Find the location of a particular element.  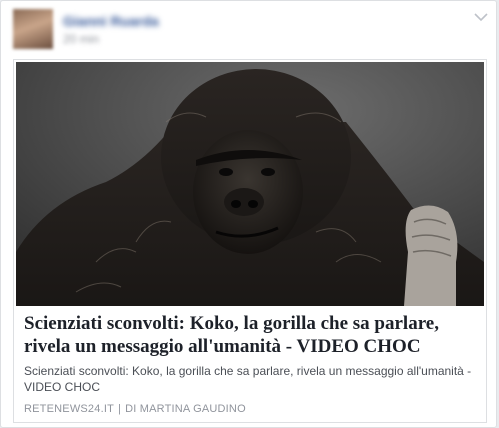

post-header: Gianni Ruarda 20 min is located at coordinates (249, 30).